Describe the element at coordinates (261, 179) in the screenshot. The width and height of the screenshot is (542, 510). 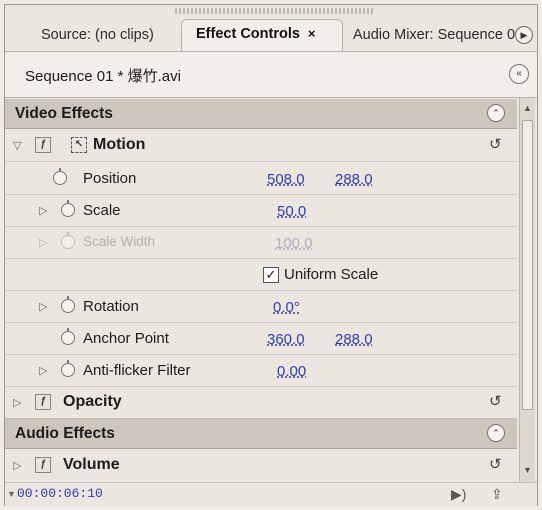
I see `position-row: Position 508.0 288.0` at that location.